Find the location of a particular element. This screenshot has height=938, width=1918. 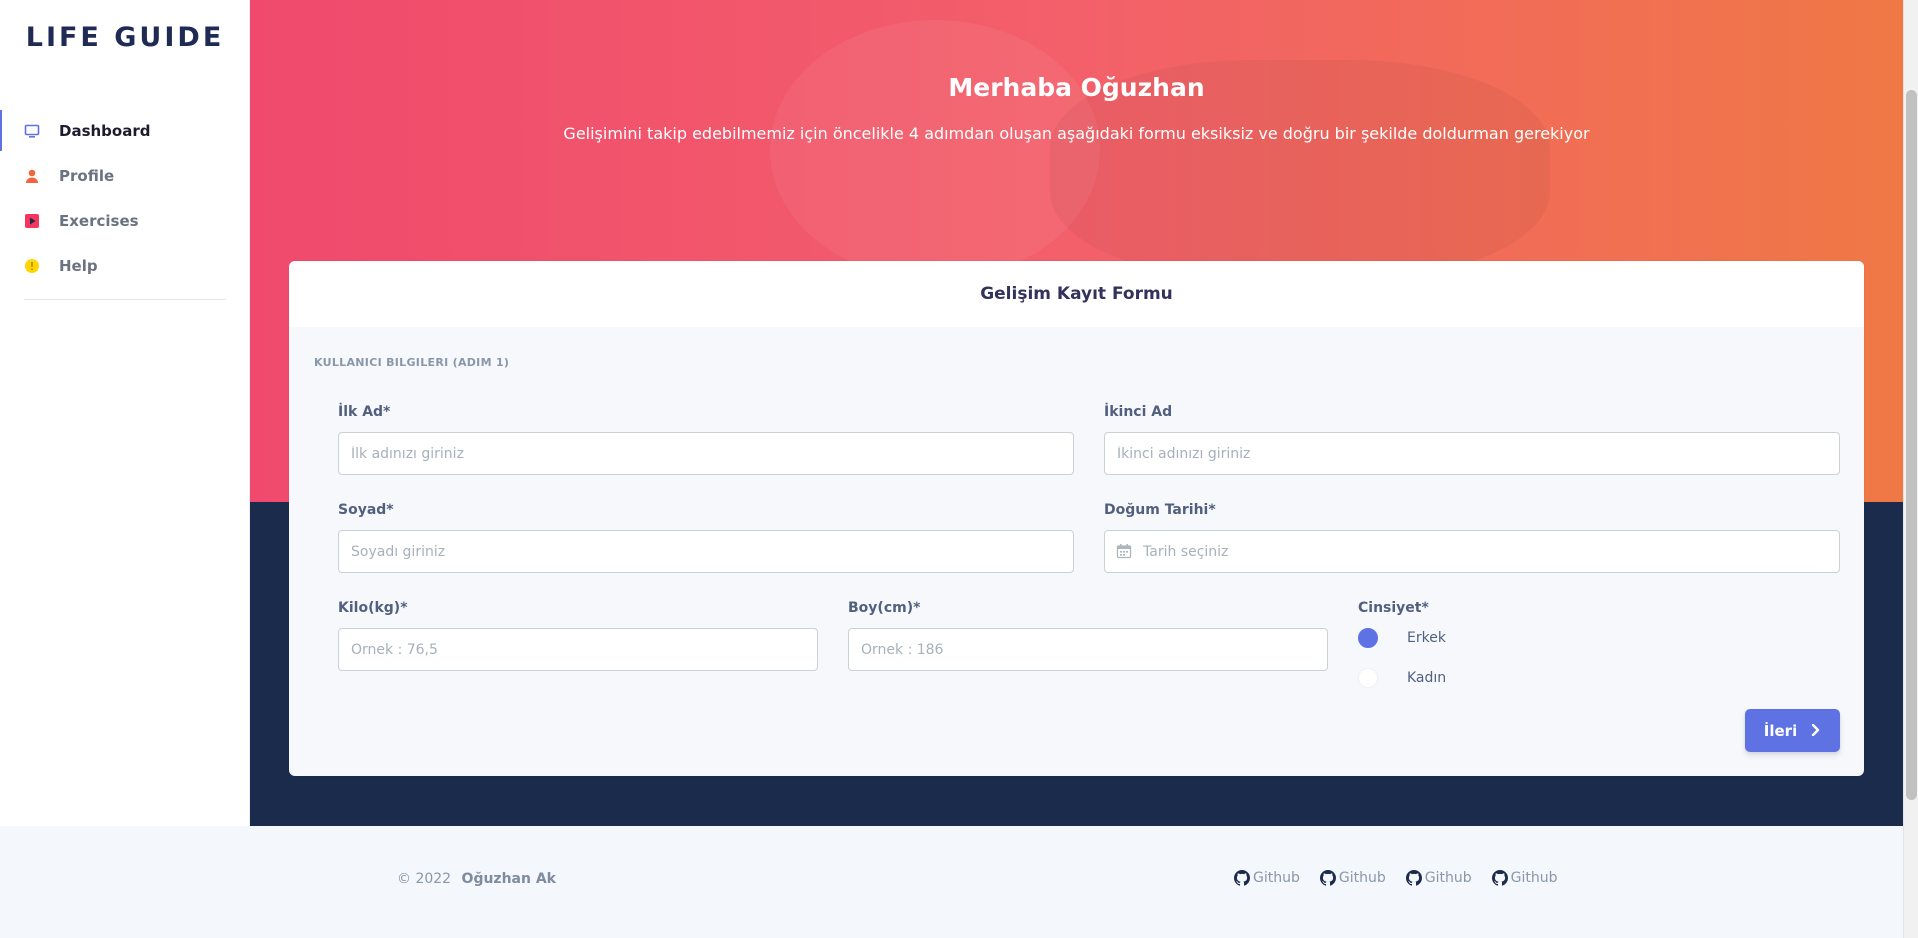

play-icon is located at coordinates (32, 221).